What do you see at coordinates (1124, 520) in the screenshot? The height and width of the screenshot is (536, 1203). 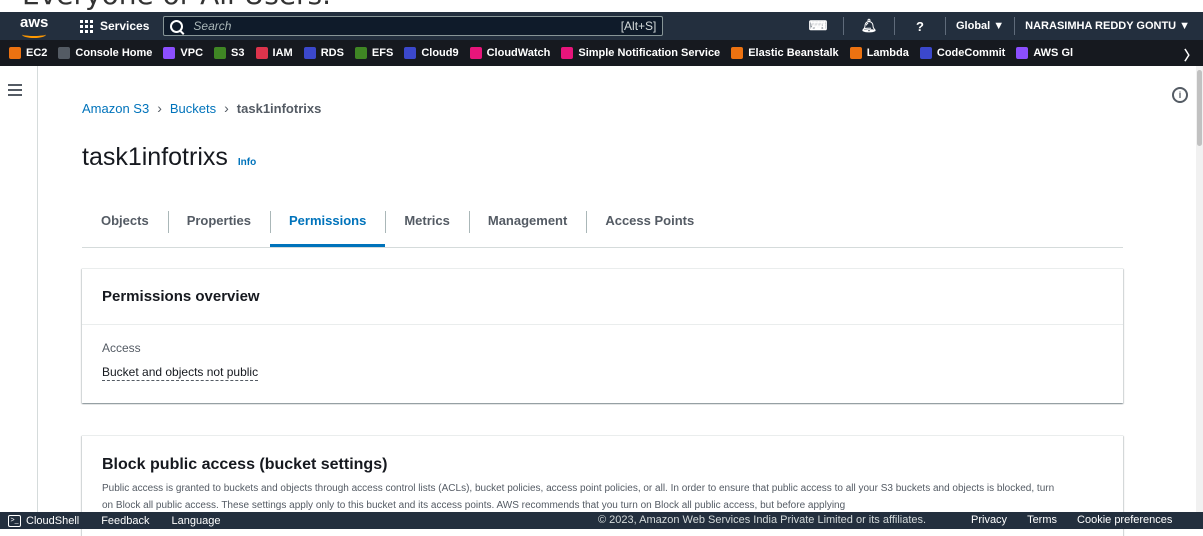 I see `cookie-preferences-link: Cookie preferences` at bounding box center [1124, 520].